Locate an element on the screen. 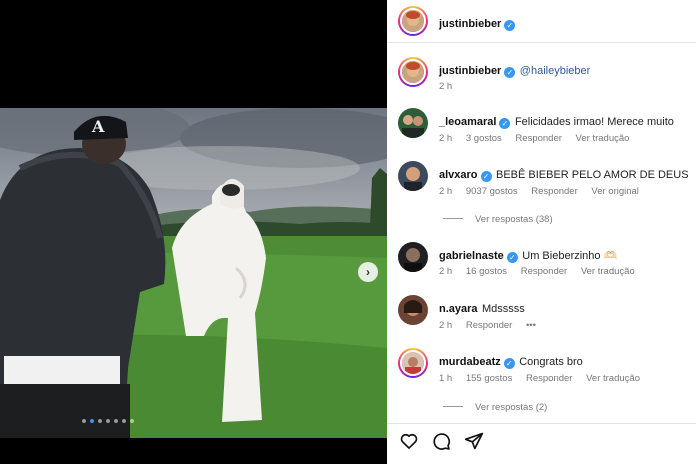  caption-time: 2 h is located at coordinates (446, 86).